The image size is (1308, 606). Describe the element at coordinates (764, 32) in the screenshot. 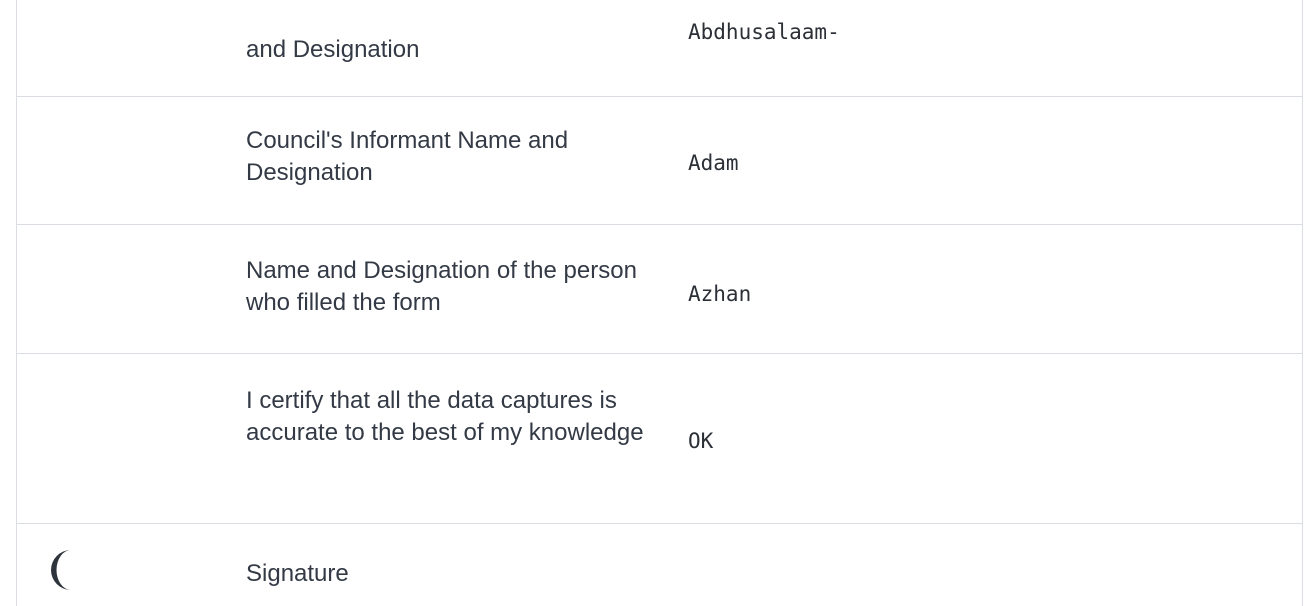

I see `row-value: Abdhusalaam-` at that location.